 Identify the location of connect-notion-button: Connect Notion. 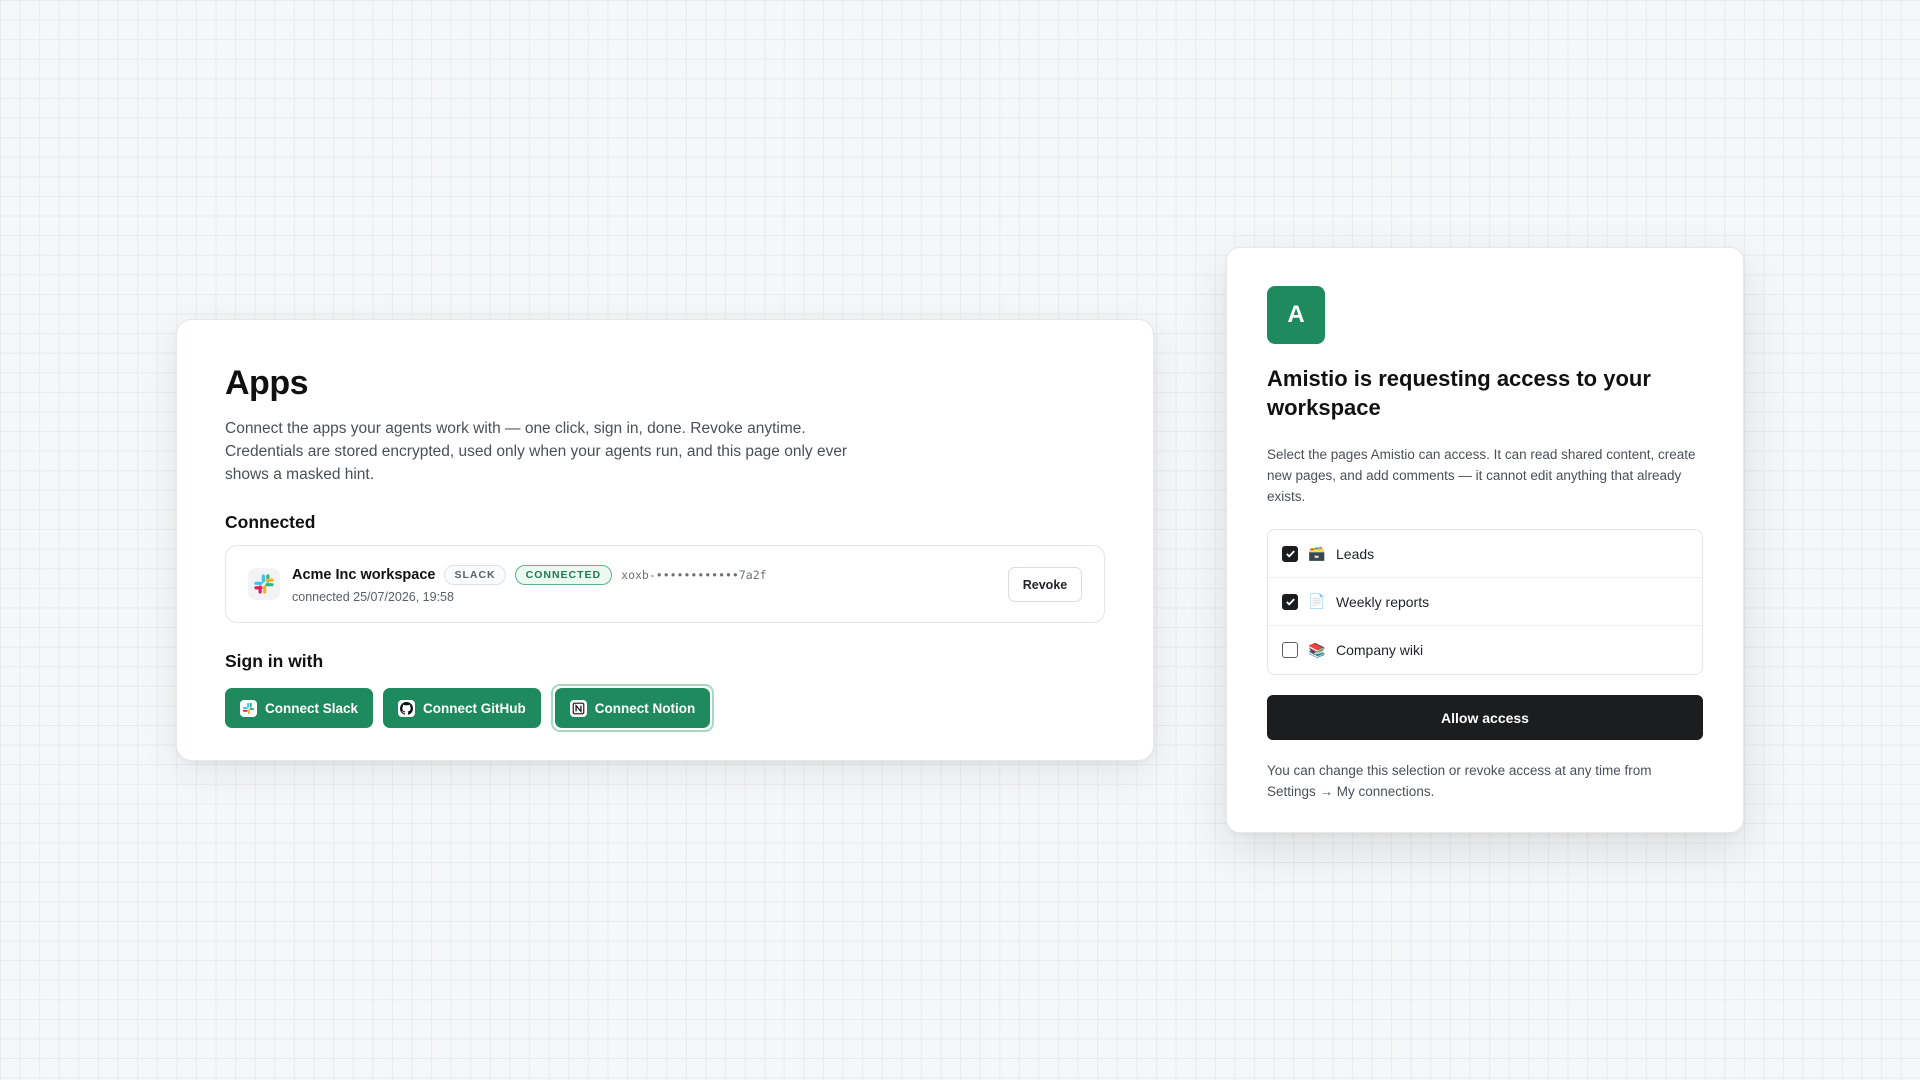
(632, 708).